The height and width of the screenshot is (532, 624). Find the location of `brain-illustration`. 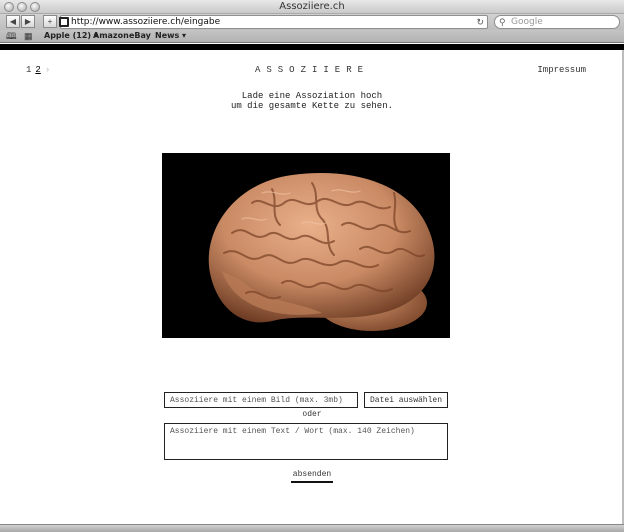

brain-illustration is located at coordinates (321, 252).